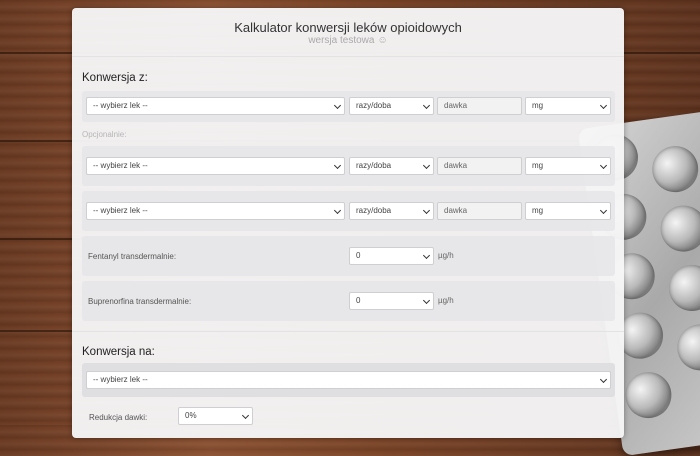 The image size is (700, 456). I want to click on page-title: Kalkulator konwersji leków opioidowych, so click(348, 27).